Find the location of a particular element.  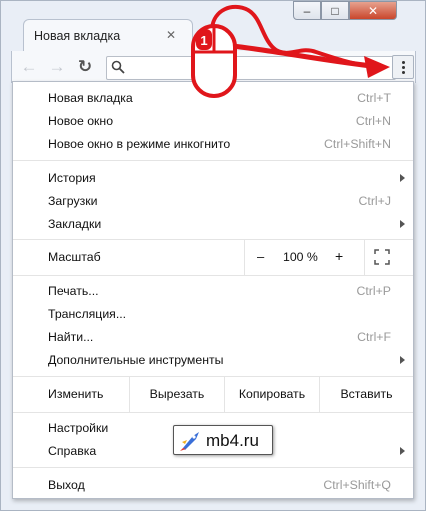

menu-item-new-tab: Новая вкладка Ctrl+T is located at coordinates (213, 98).